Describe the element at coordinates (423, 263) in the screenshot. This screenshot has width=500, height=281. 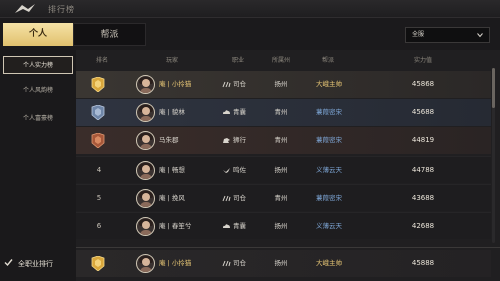
I see `player-score: 45888` at that location.